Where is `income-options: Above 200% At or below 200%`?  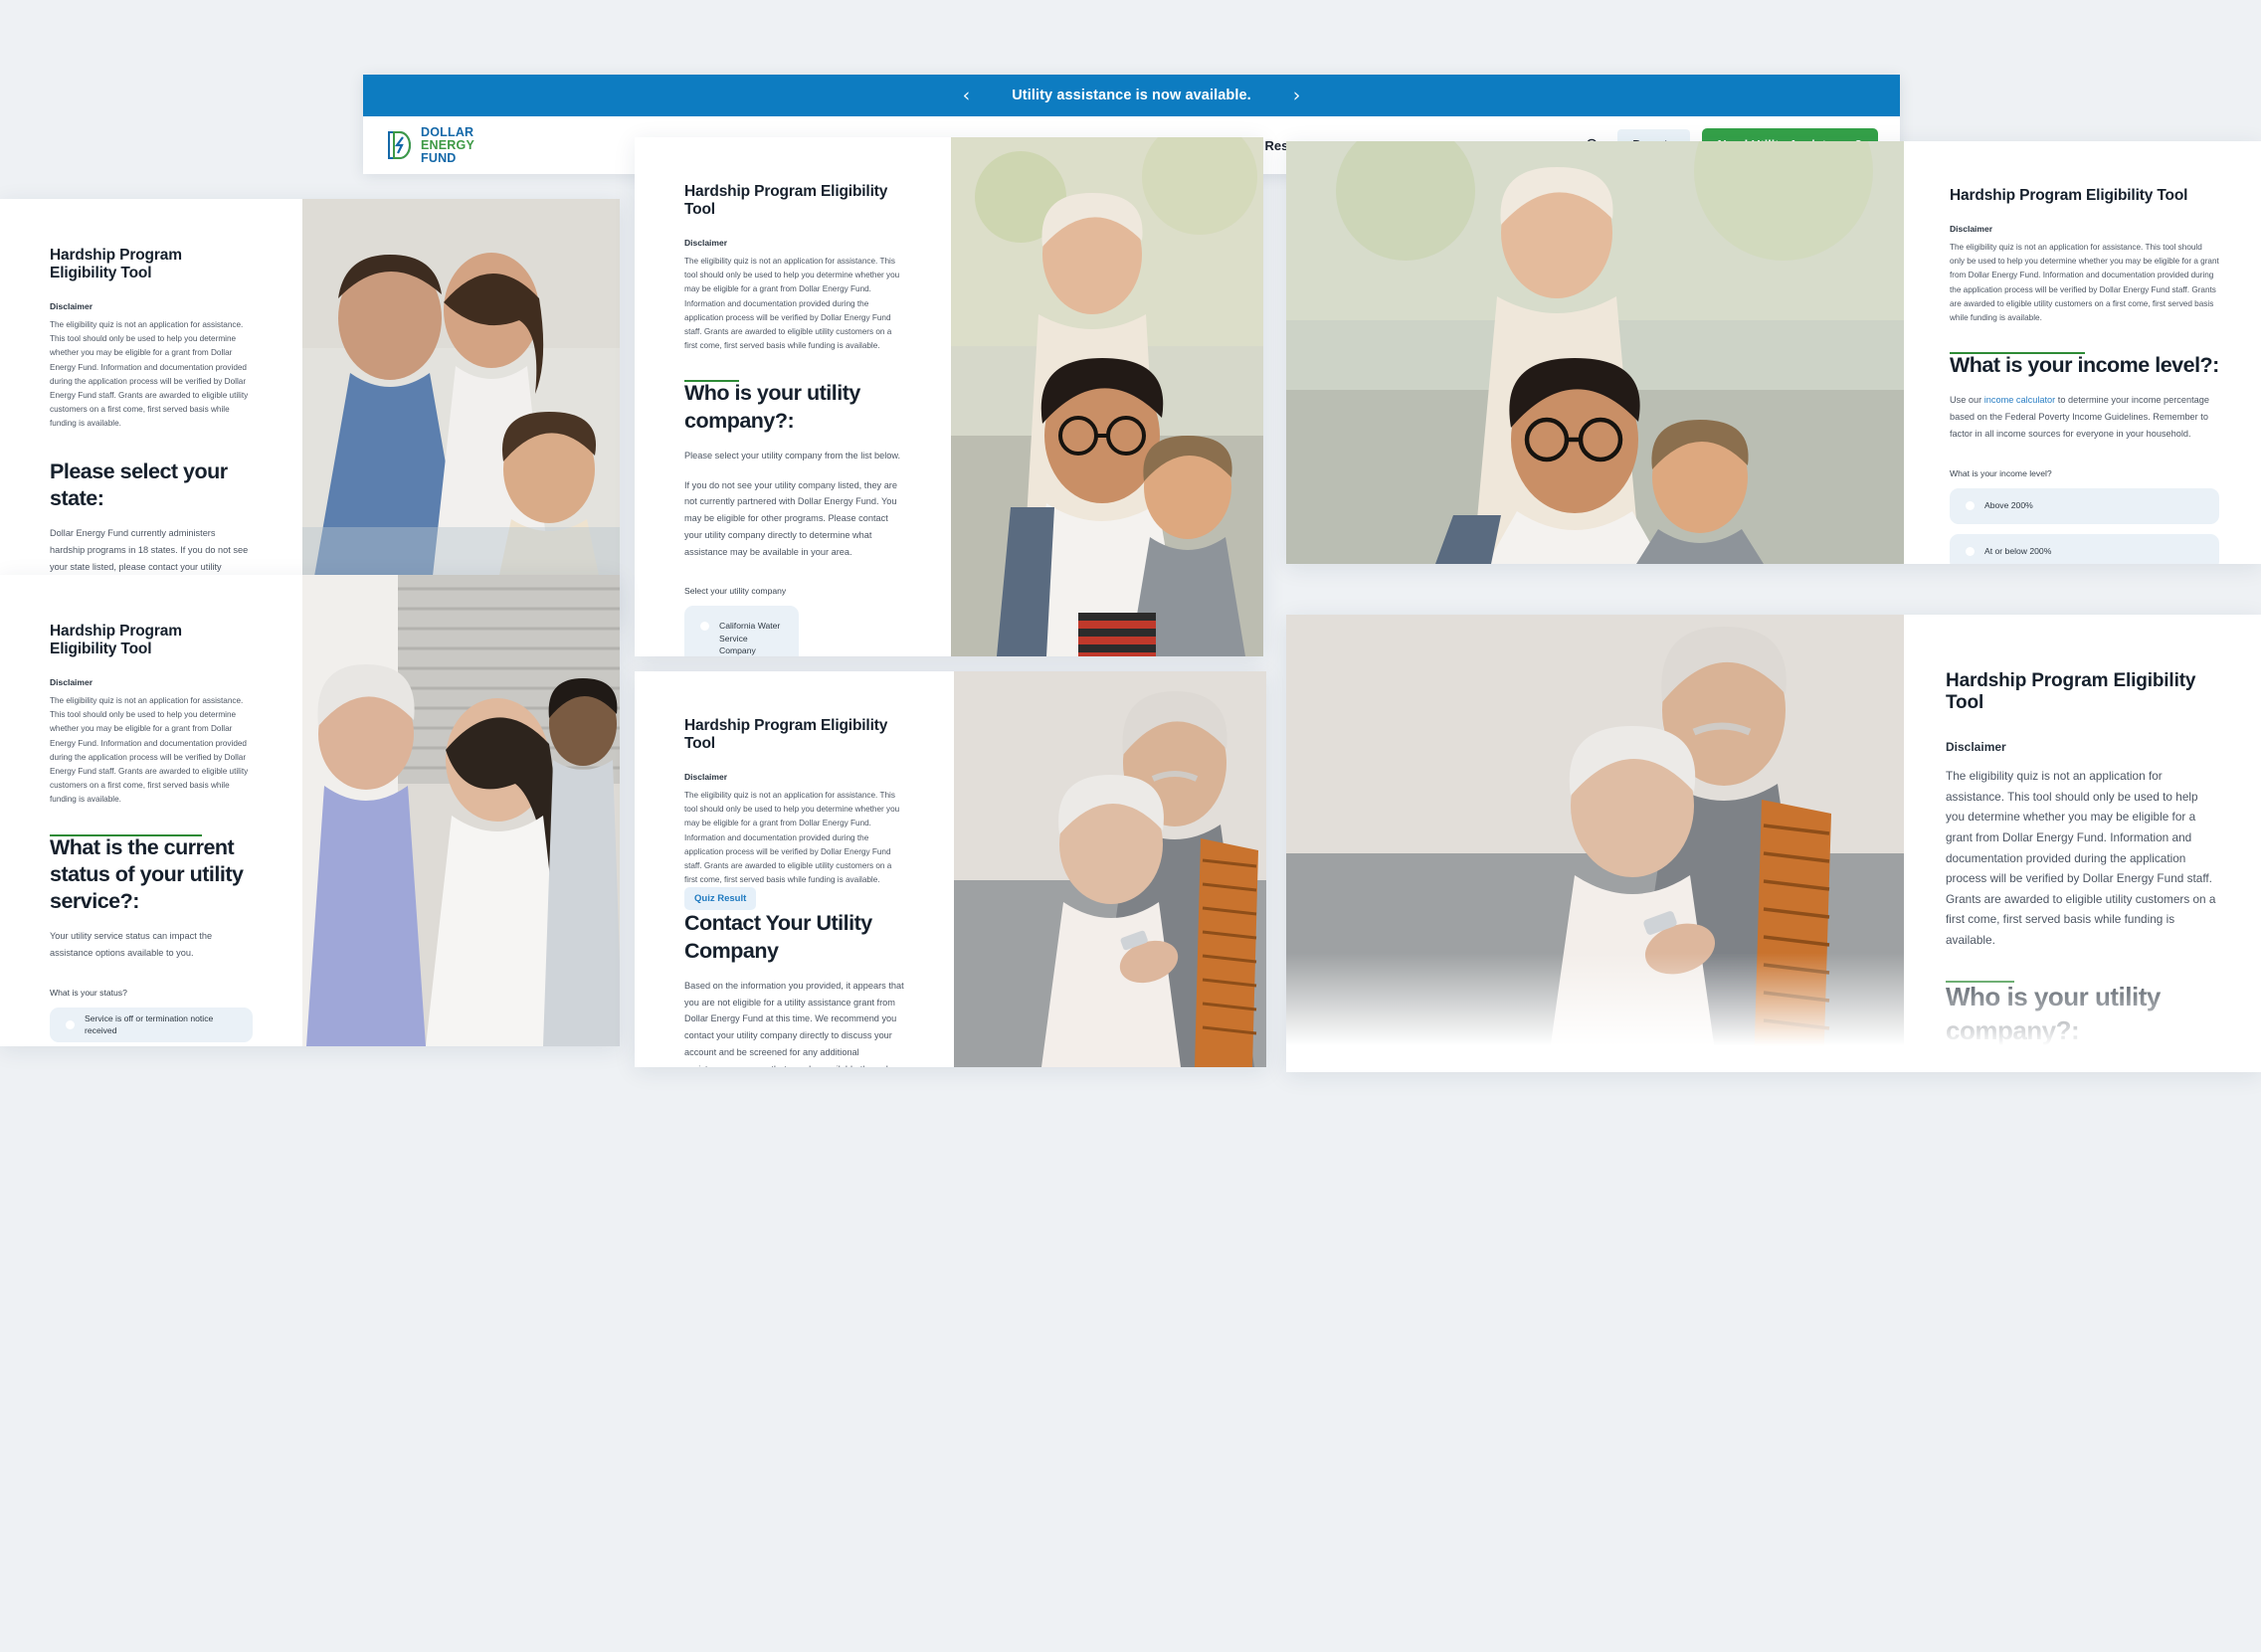
income-options: Above 200% At or below 200% is located at coordinates (2084, 525).